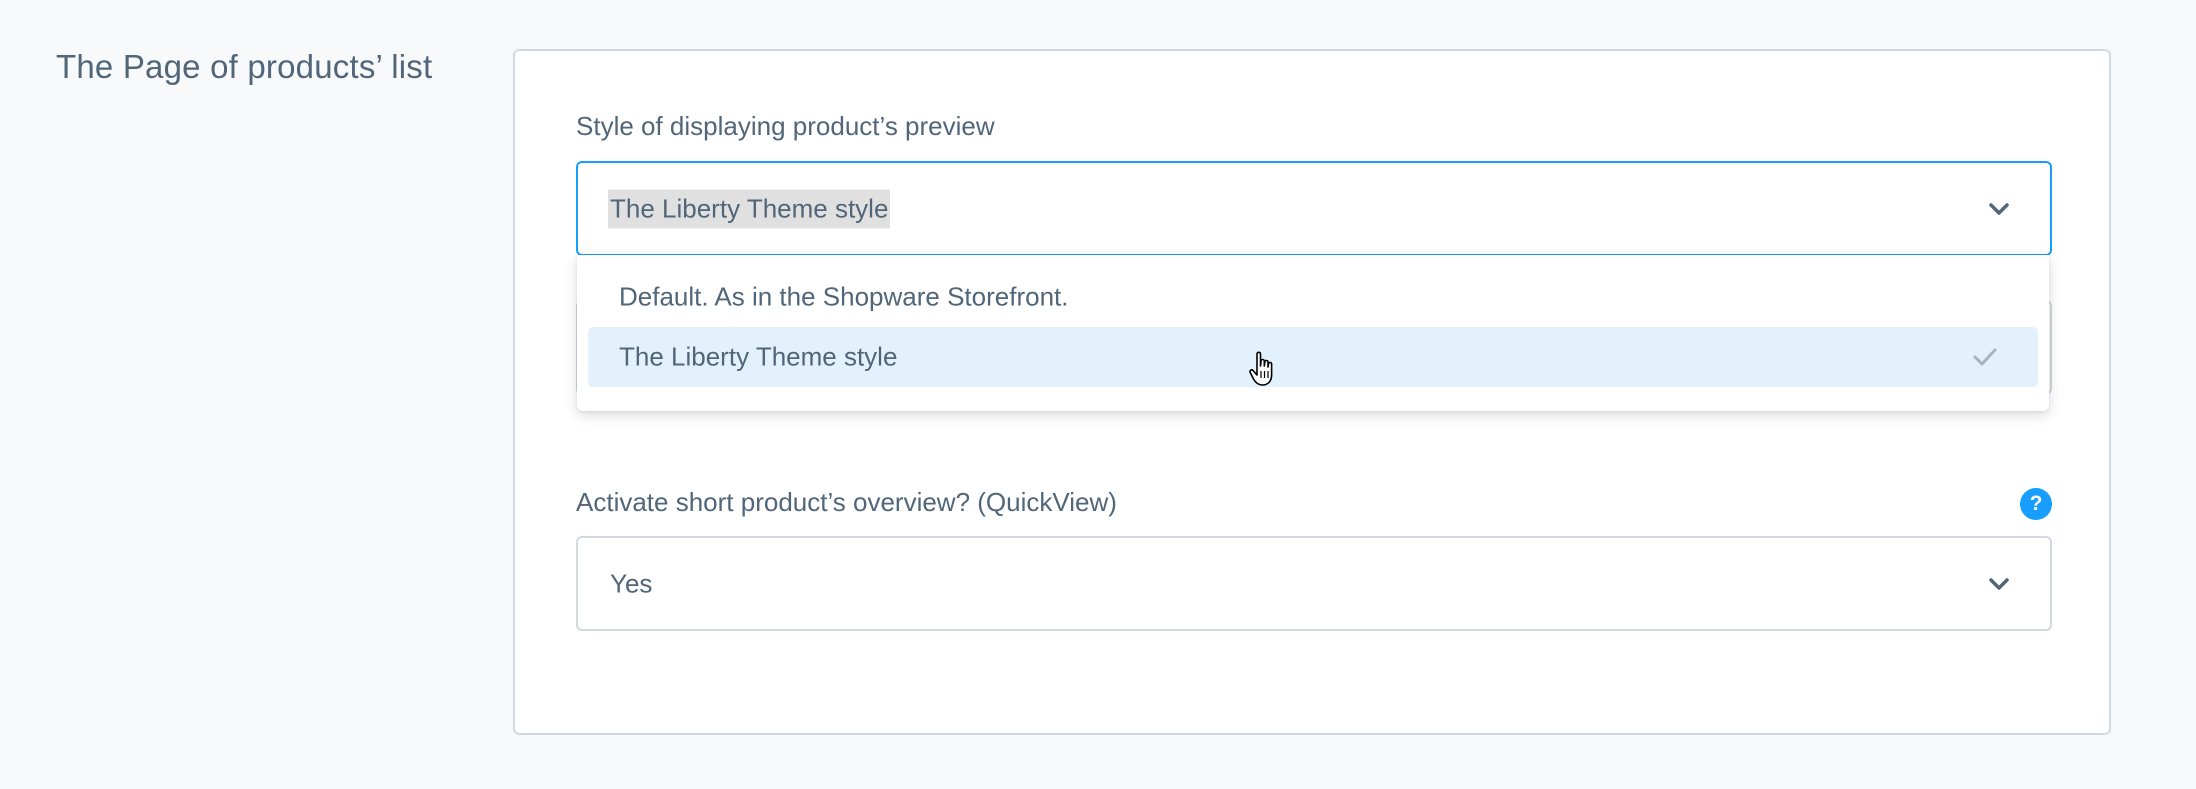 This screenshot has width=2196, height=789. Describe the element at coordinates (785, 126) in the screenshot. I see `preview-style-label: Style of displaying product’s preview` at that location.